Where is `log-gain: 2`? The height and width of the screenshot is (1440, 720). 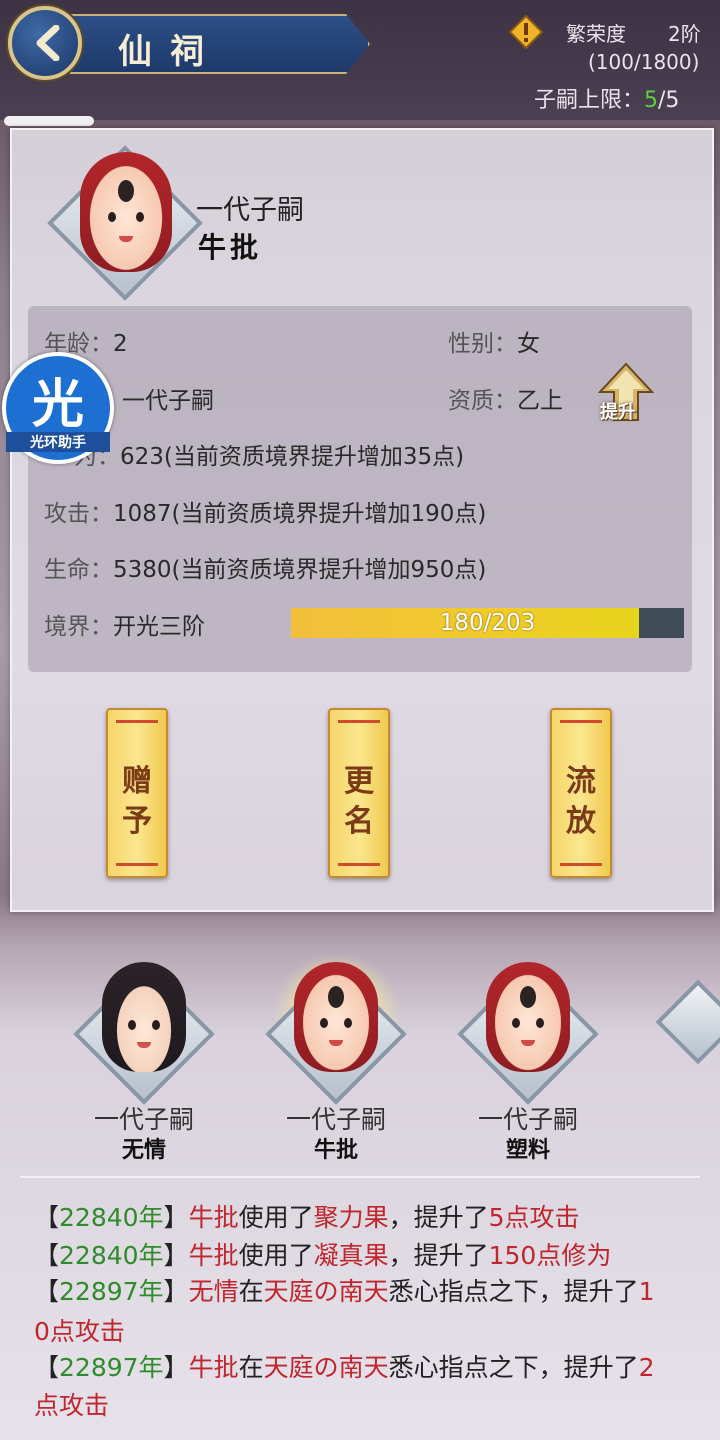
log-gain: 2 is located at coordinates (646, 1367).